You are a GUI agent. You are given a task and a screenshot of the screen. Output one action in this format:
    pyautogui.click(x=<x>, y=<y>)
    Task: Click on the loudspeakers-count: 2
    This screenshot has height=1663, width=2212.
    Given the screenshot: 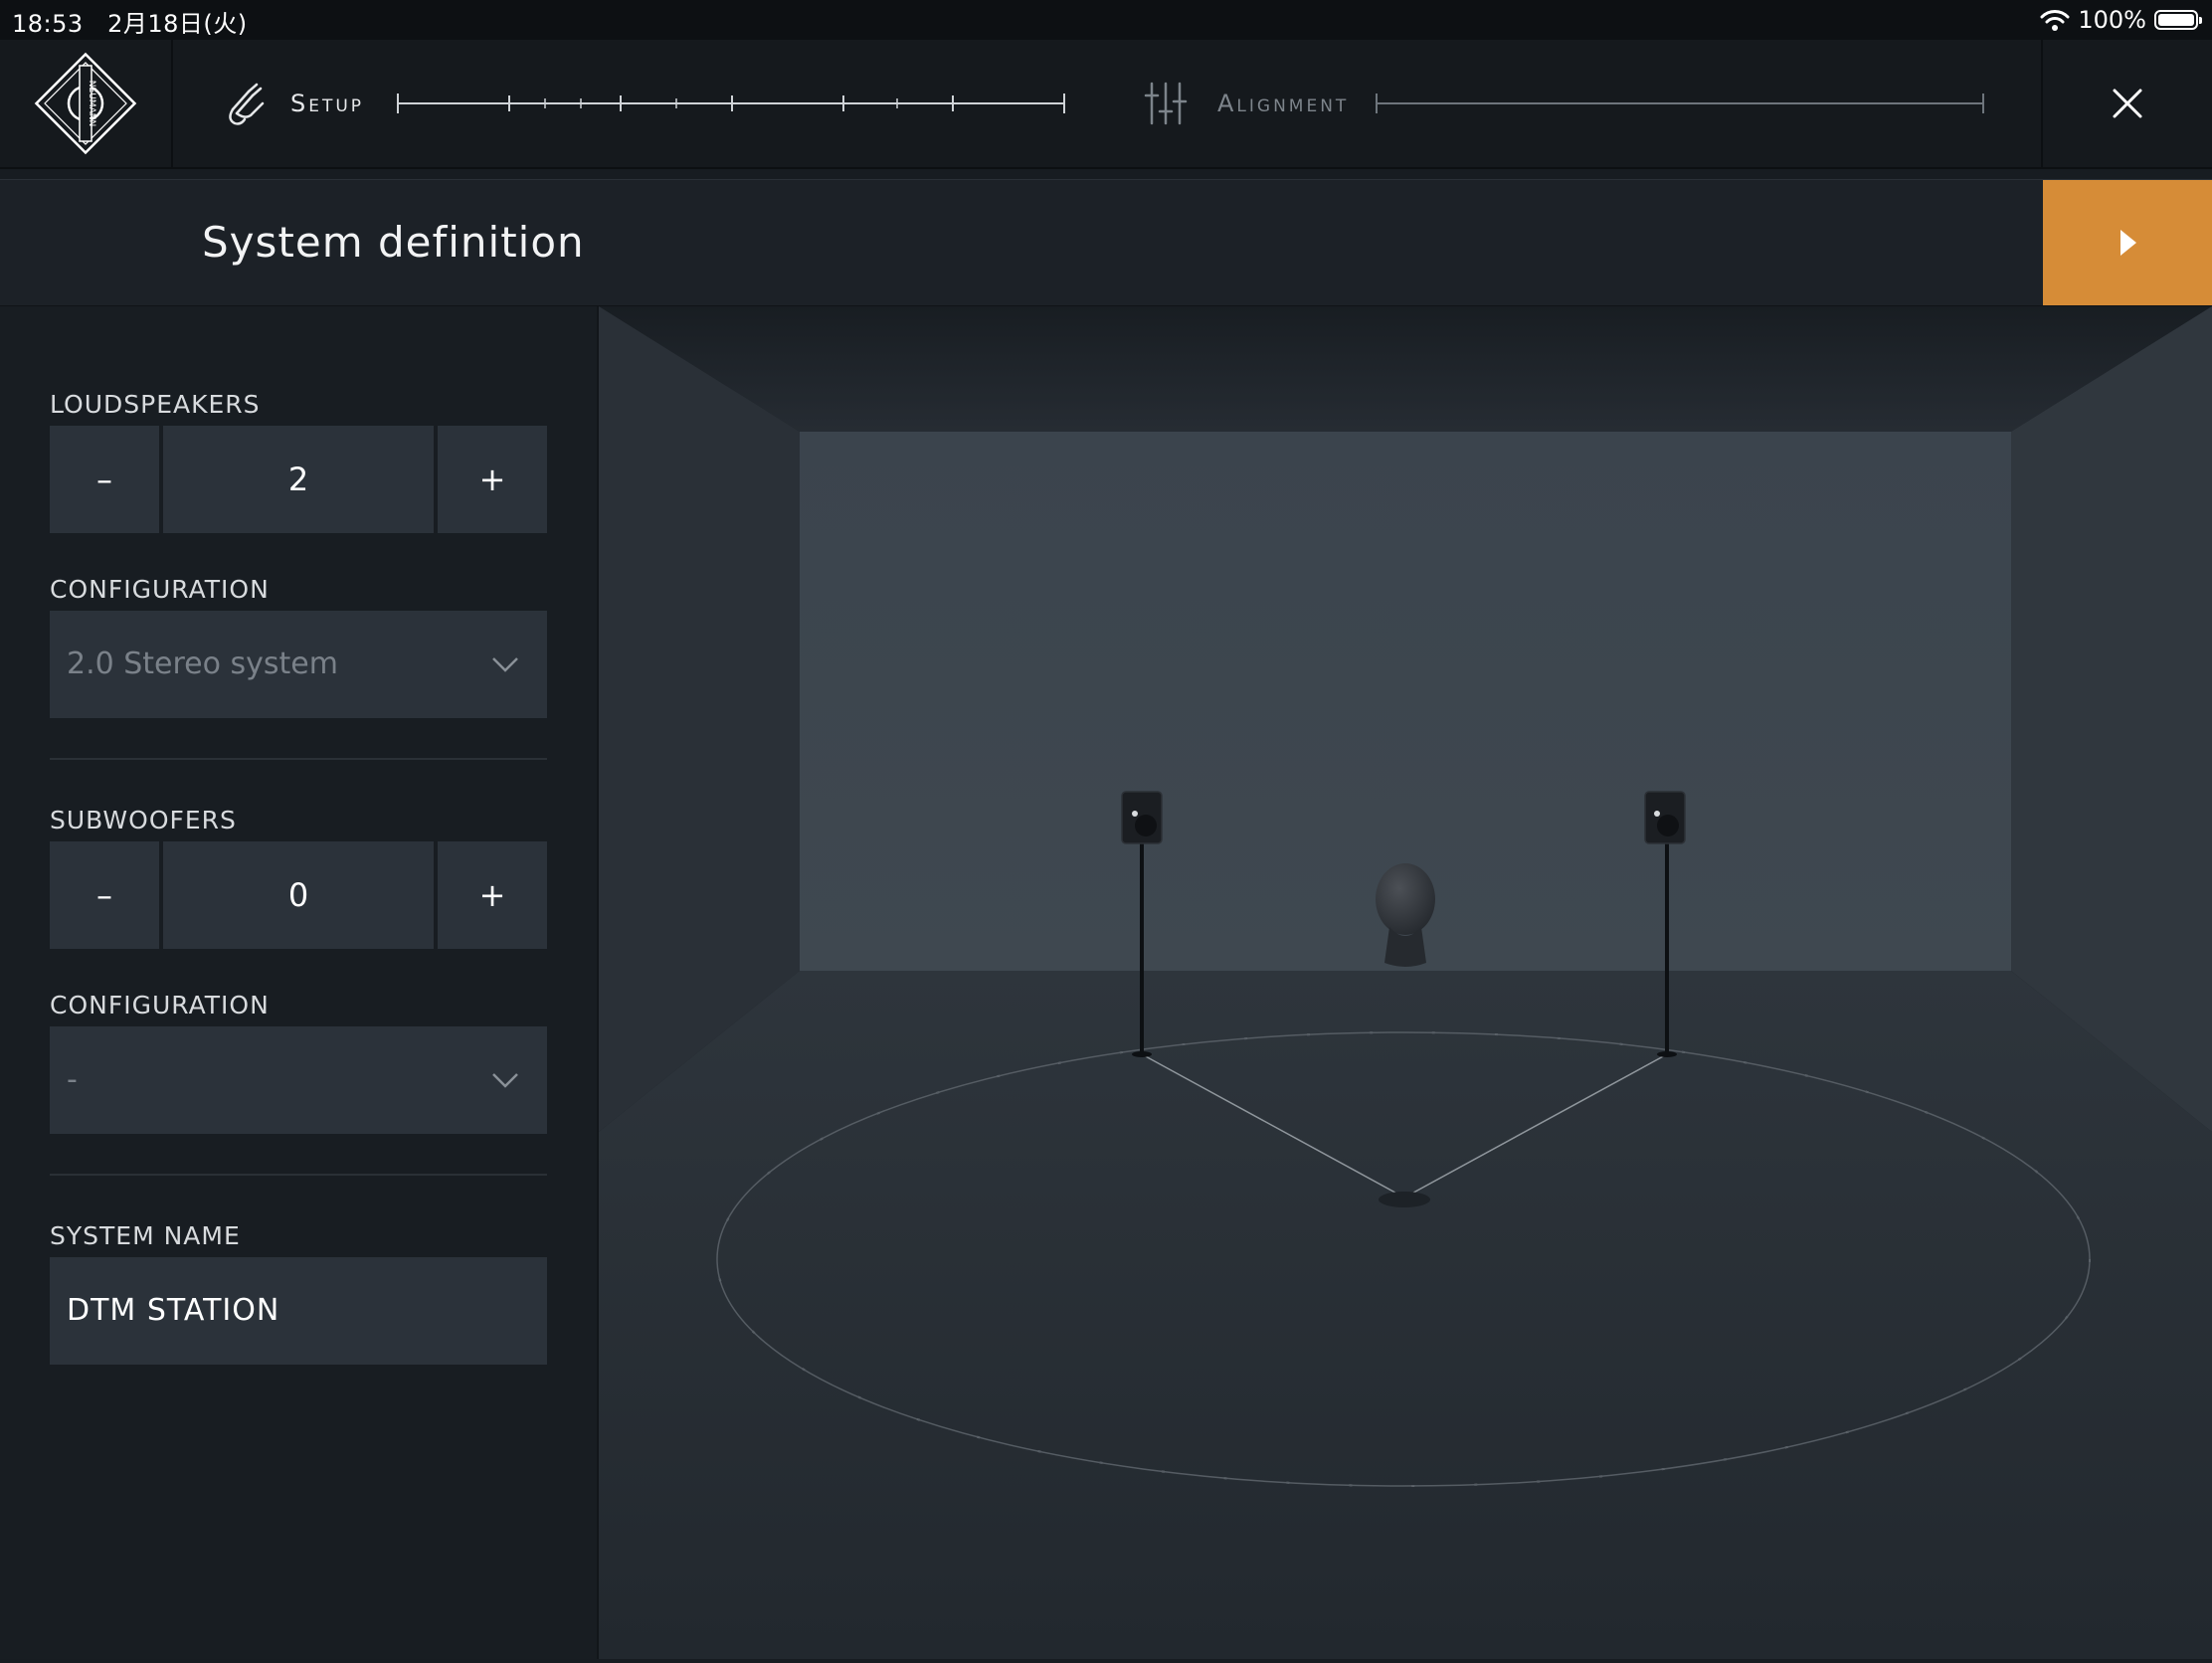 What is the action you would take?
    pyautogui.click(x=298, y=479)
    